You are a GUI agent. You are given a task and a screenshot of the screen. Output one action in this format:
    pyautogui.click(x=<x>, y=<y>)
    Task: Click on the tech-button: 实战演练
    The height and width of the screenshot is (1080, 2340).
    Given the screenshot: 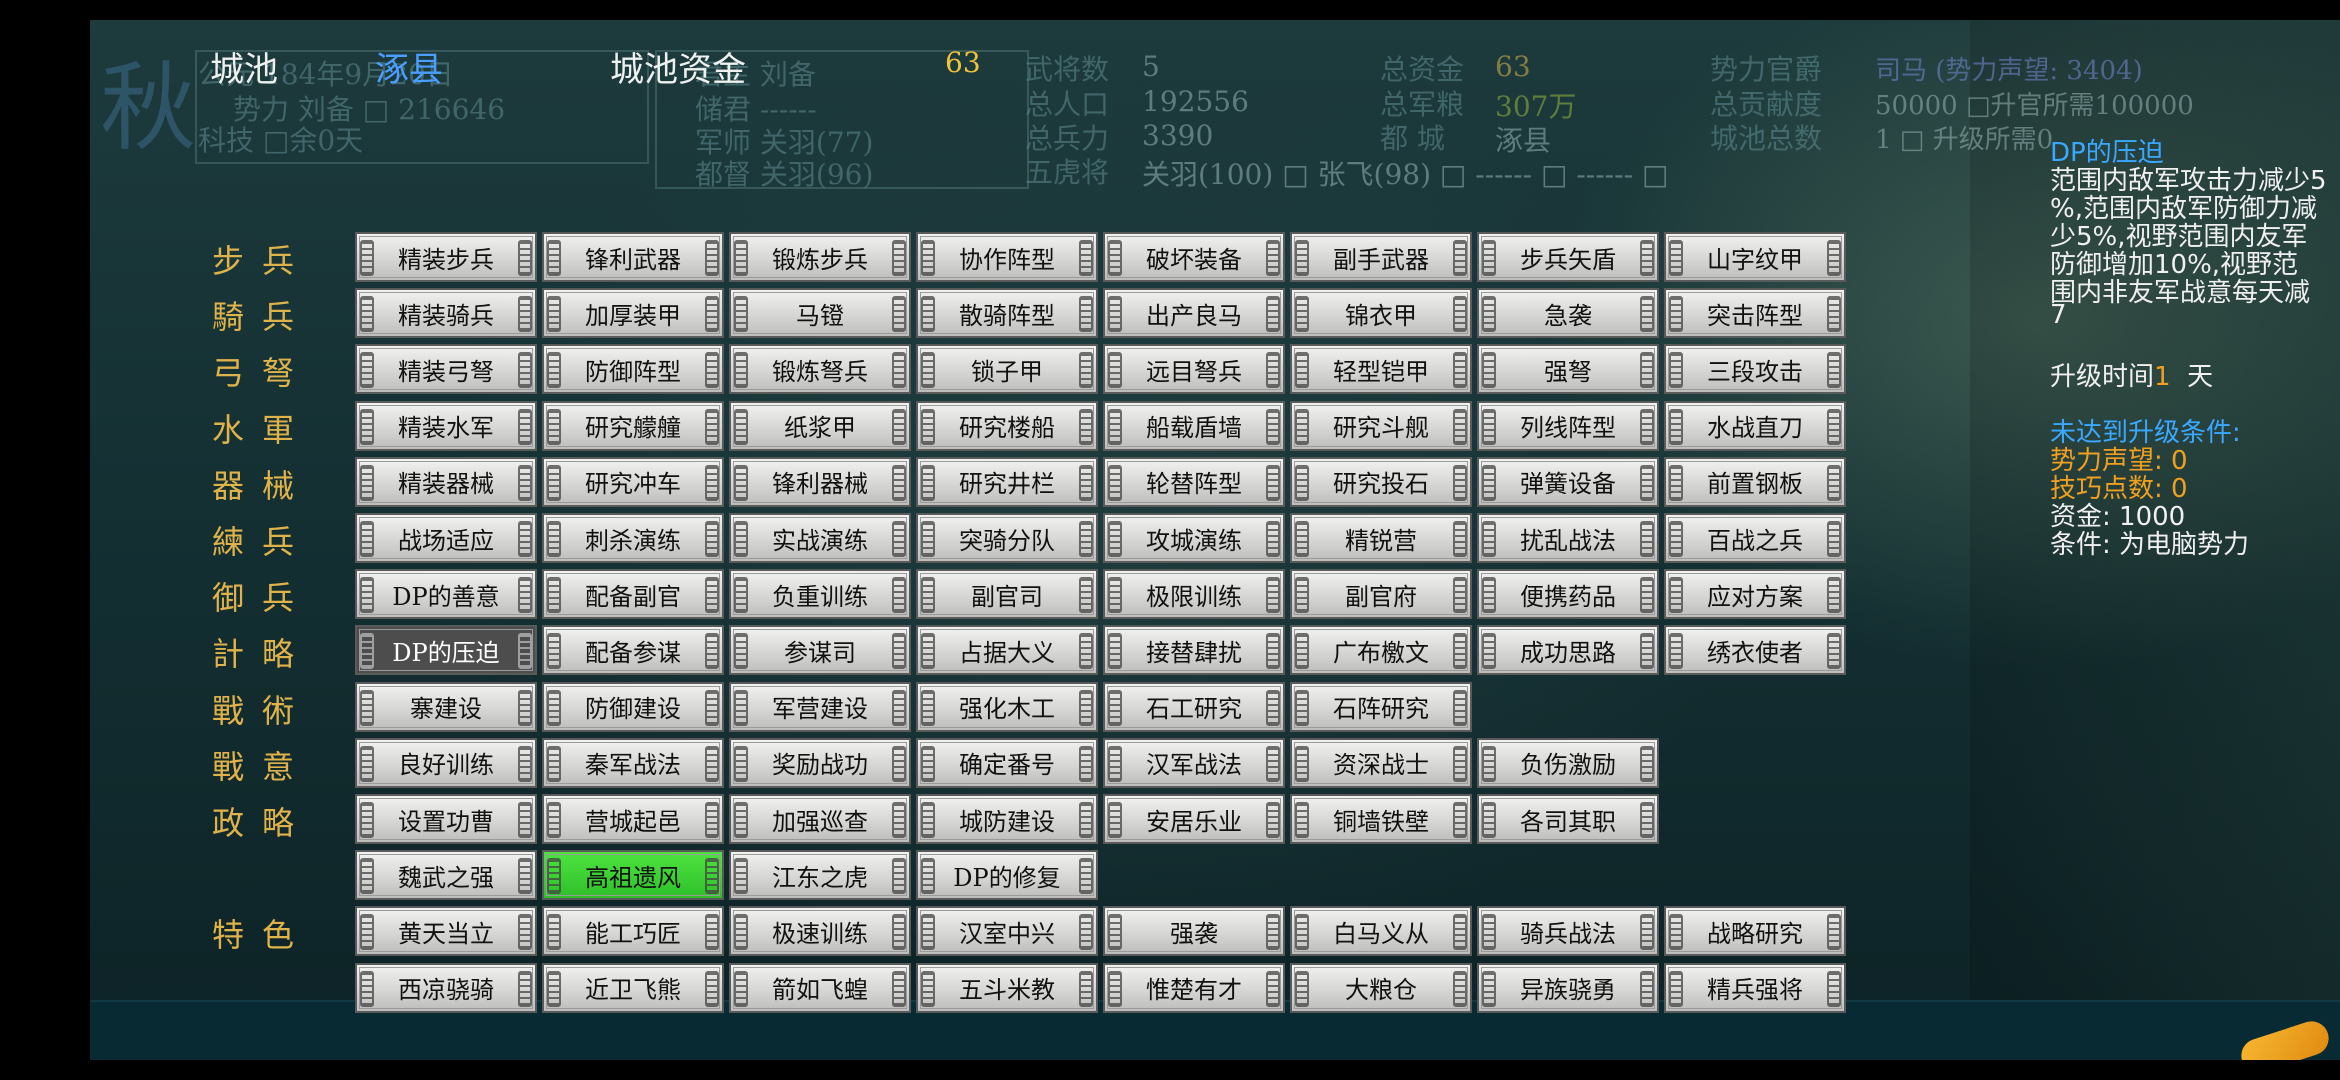 What is the action you would take?
    pyautogui.click(x=820, y=538)
    